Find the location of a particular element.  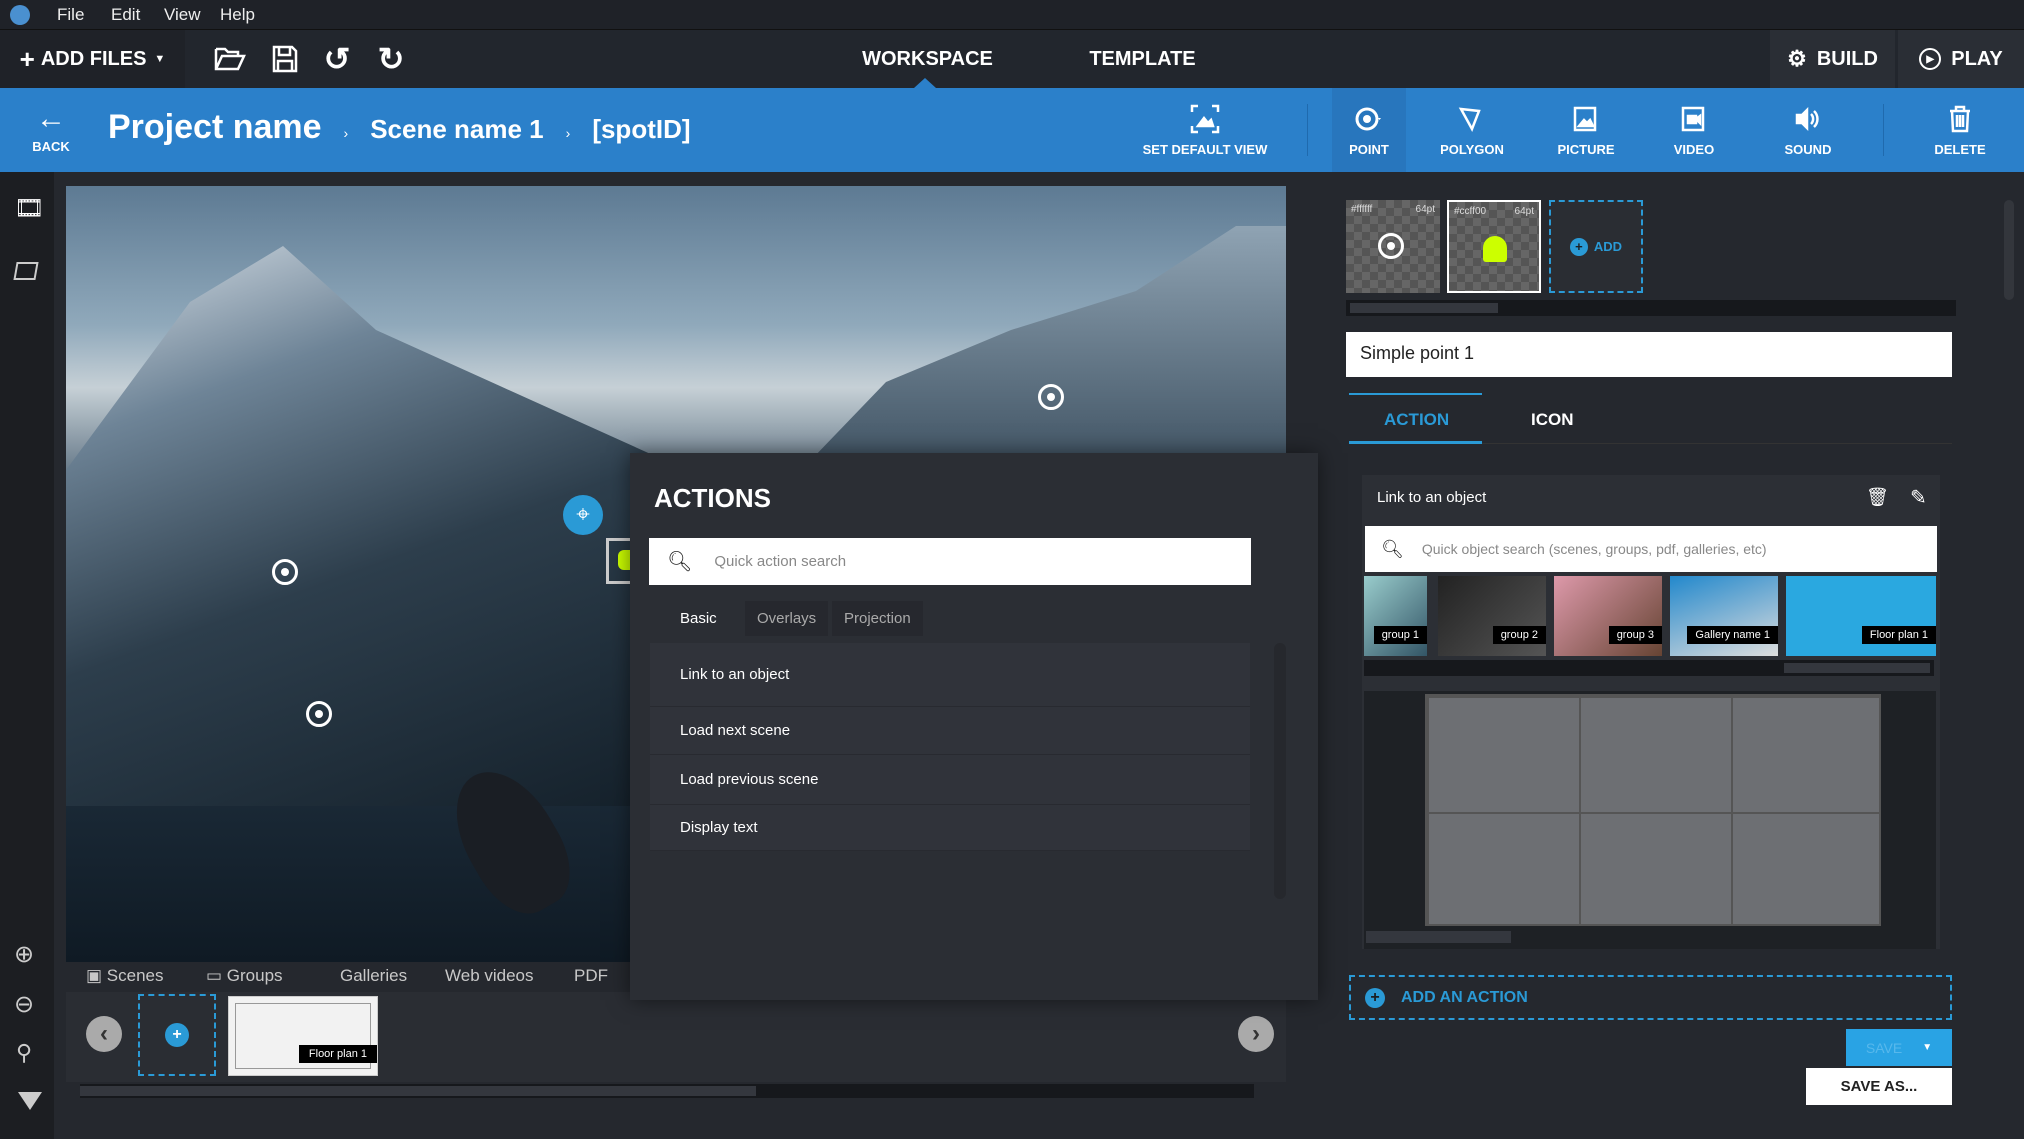

redo-icon: ↻ is located at coordinates (391, 59).